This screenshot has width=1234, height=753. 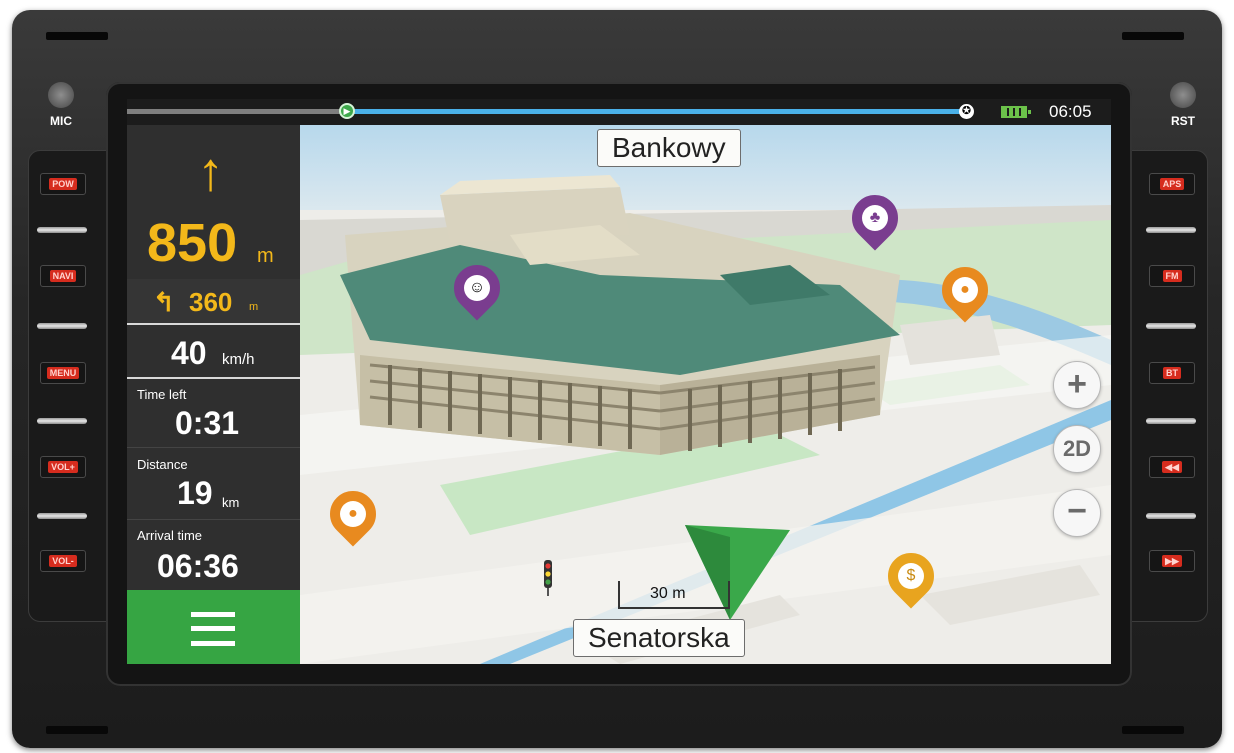 I want to click on next-maneuver-distance: 360, so click(x=211, y=302).